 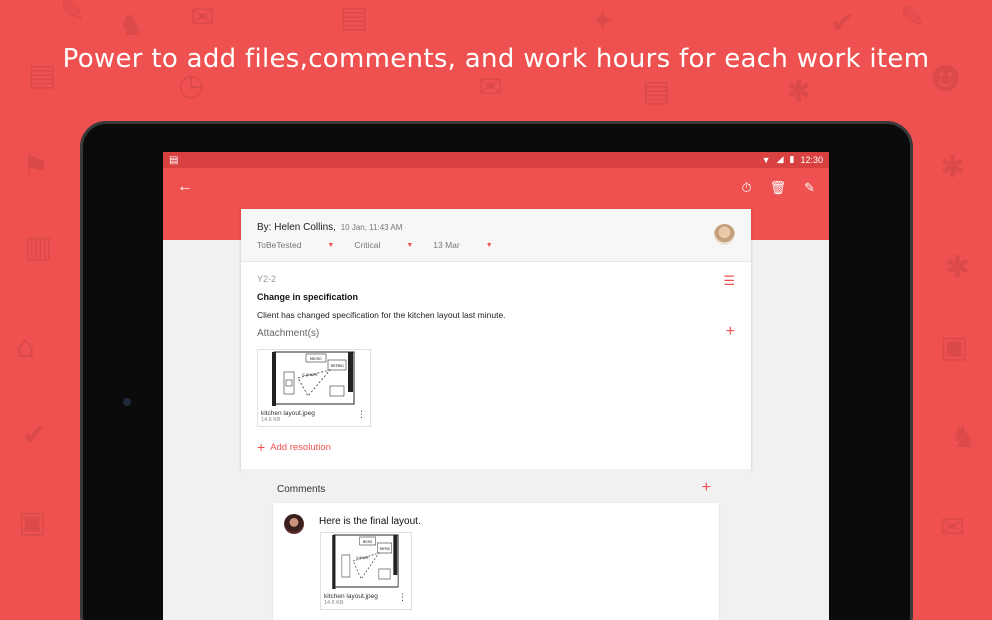 What do you see at coordinates (730, 332) in the screenshot?
I see `add-attachment-icon: +` at bounding box center [730, 332].